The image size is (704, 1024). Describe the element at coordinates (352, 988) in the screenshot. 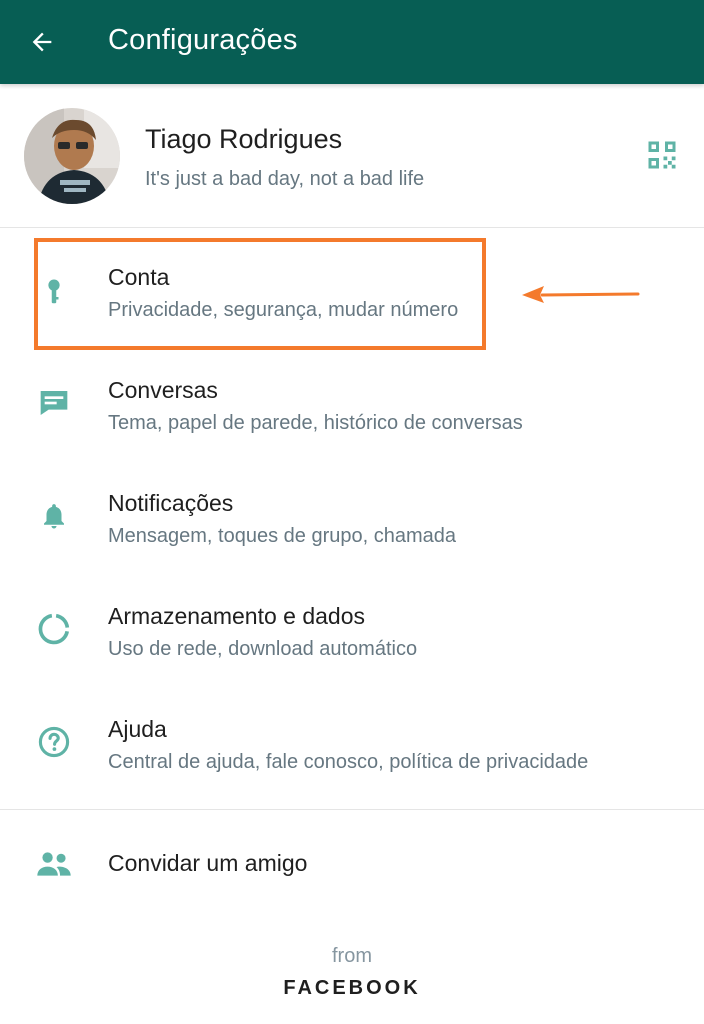

I see `footer-brand-logo: FACEBOOK` at that location.